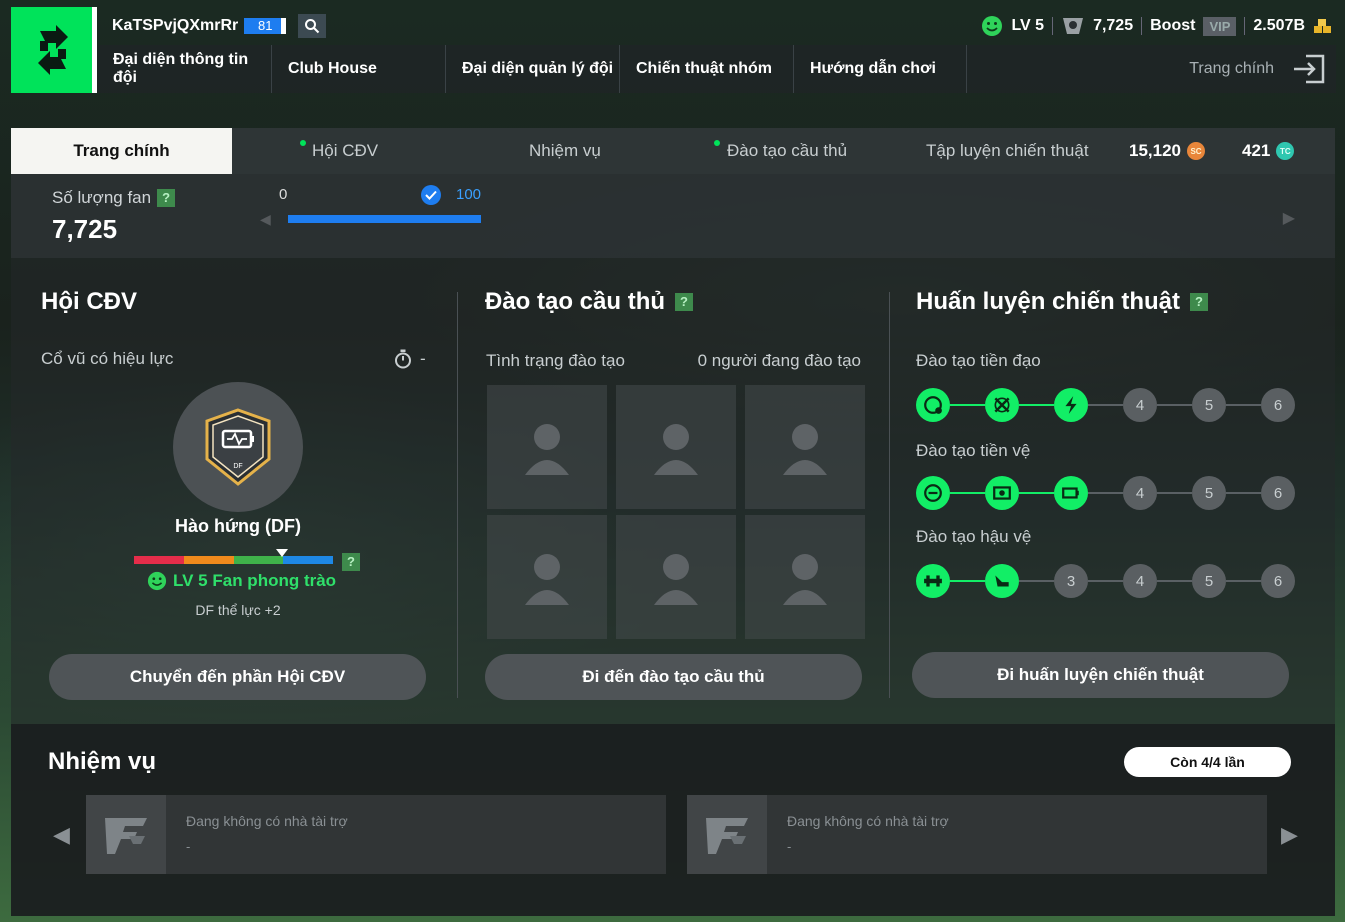  I want to click on fc-online-logo, so click(53, 50).